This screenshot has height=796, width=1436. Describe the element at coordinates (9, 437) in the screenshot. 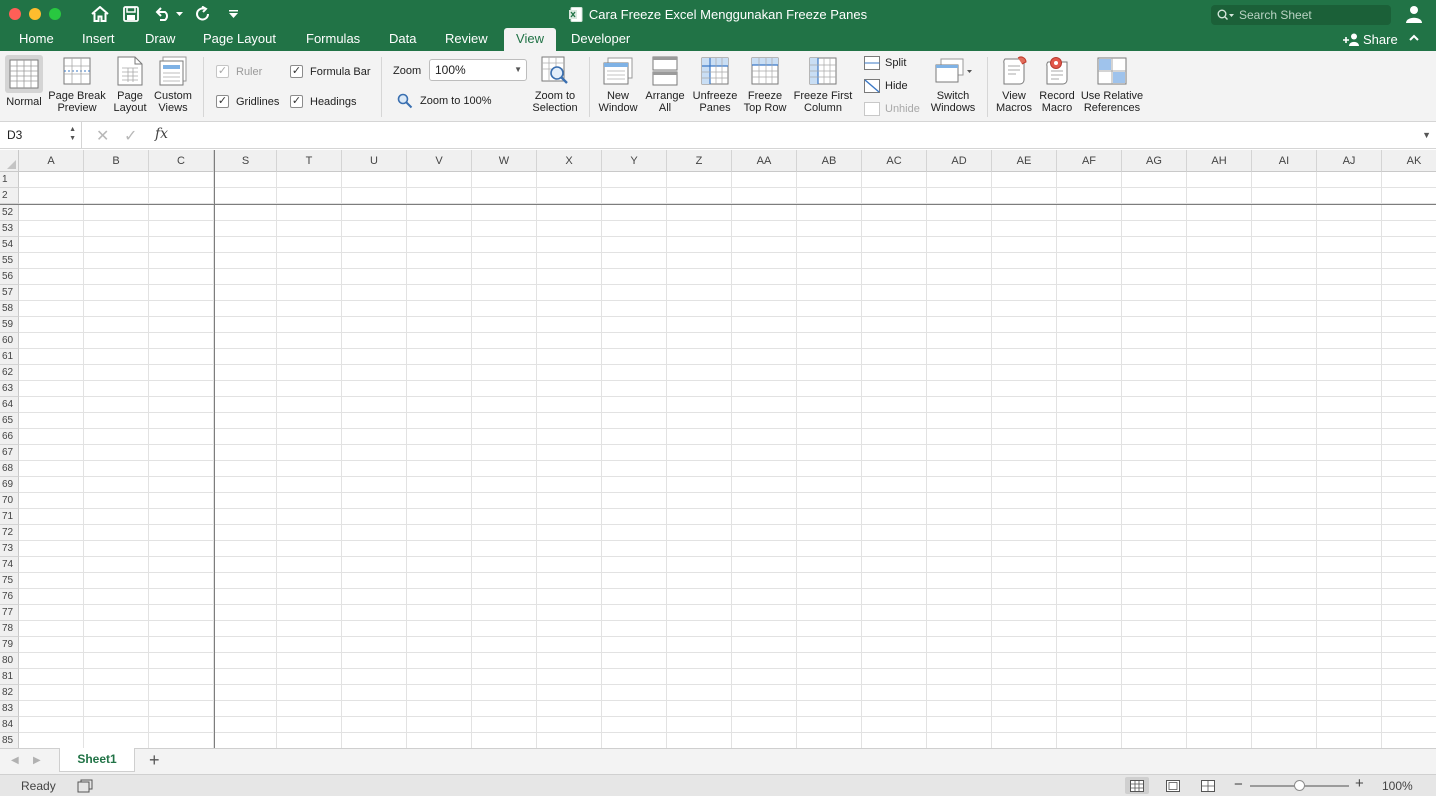

I see `row-header: 66` at that location.